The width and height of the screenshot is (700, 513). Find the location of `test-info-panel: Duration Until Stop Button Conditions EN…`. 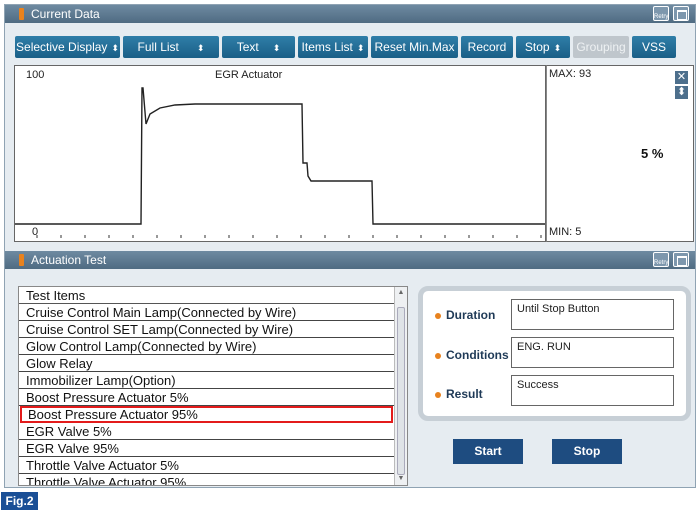

test-info-panel: Duration Until Stop Button Conditions EN… is located at coordinates (554, 353).